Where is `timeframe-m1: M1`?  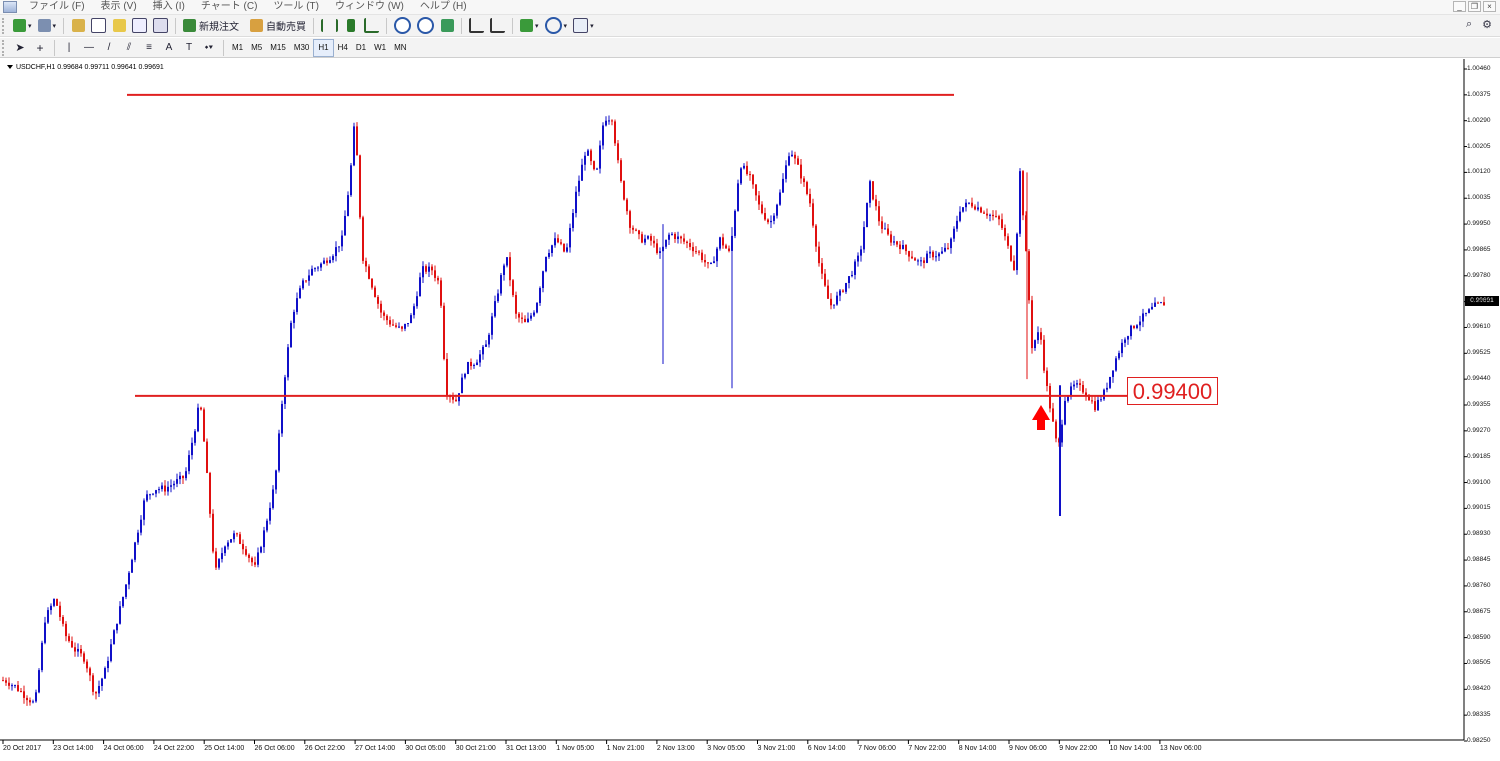 timeframe-m1: M1 is located at coordinates (237, 48).